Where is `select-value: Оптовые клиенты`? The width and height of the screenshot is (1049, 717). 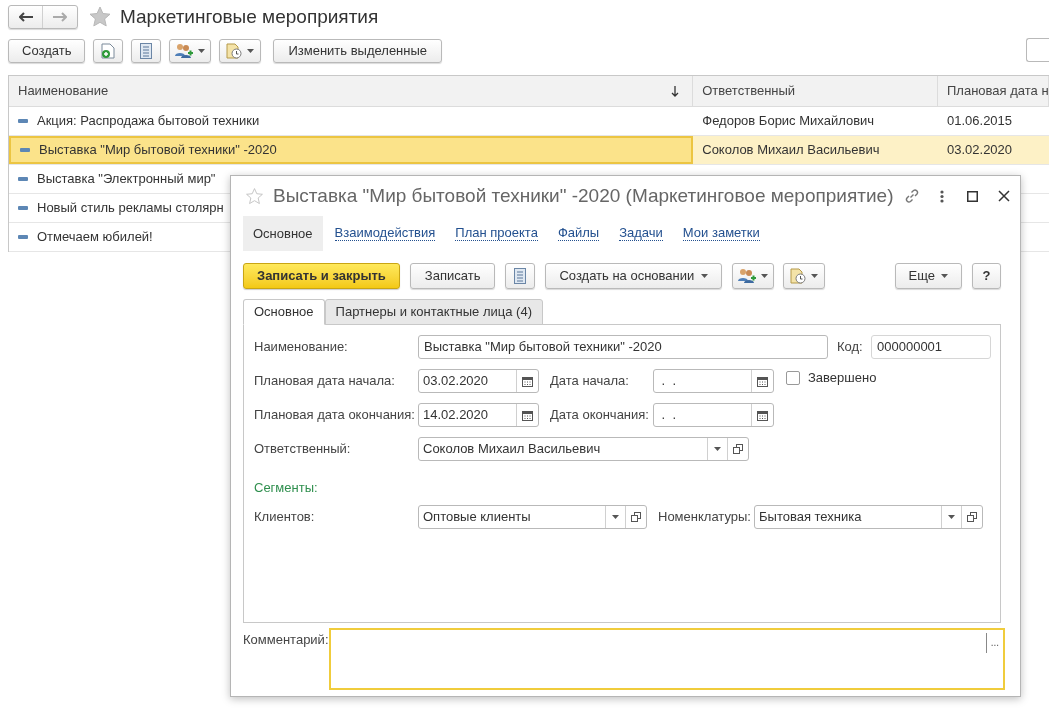 select-value: Оптовые клиенты is located at coordinates (477, 517).